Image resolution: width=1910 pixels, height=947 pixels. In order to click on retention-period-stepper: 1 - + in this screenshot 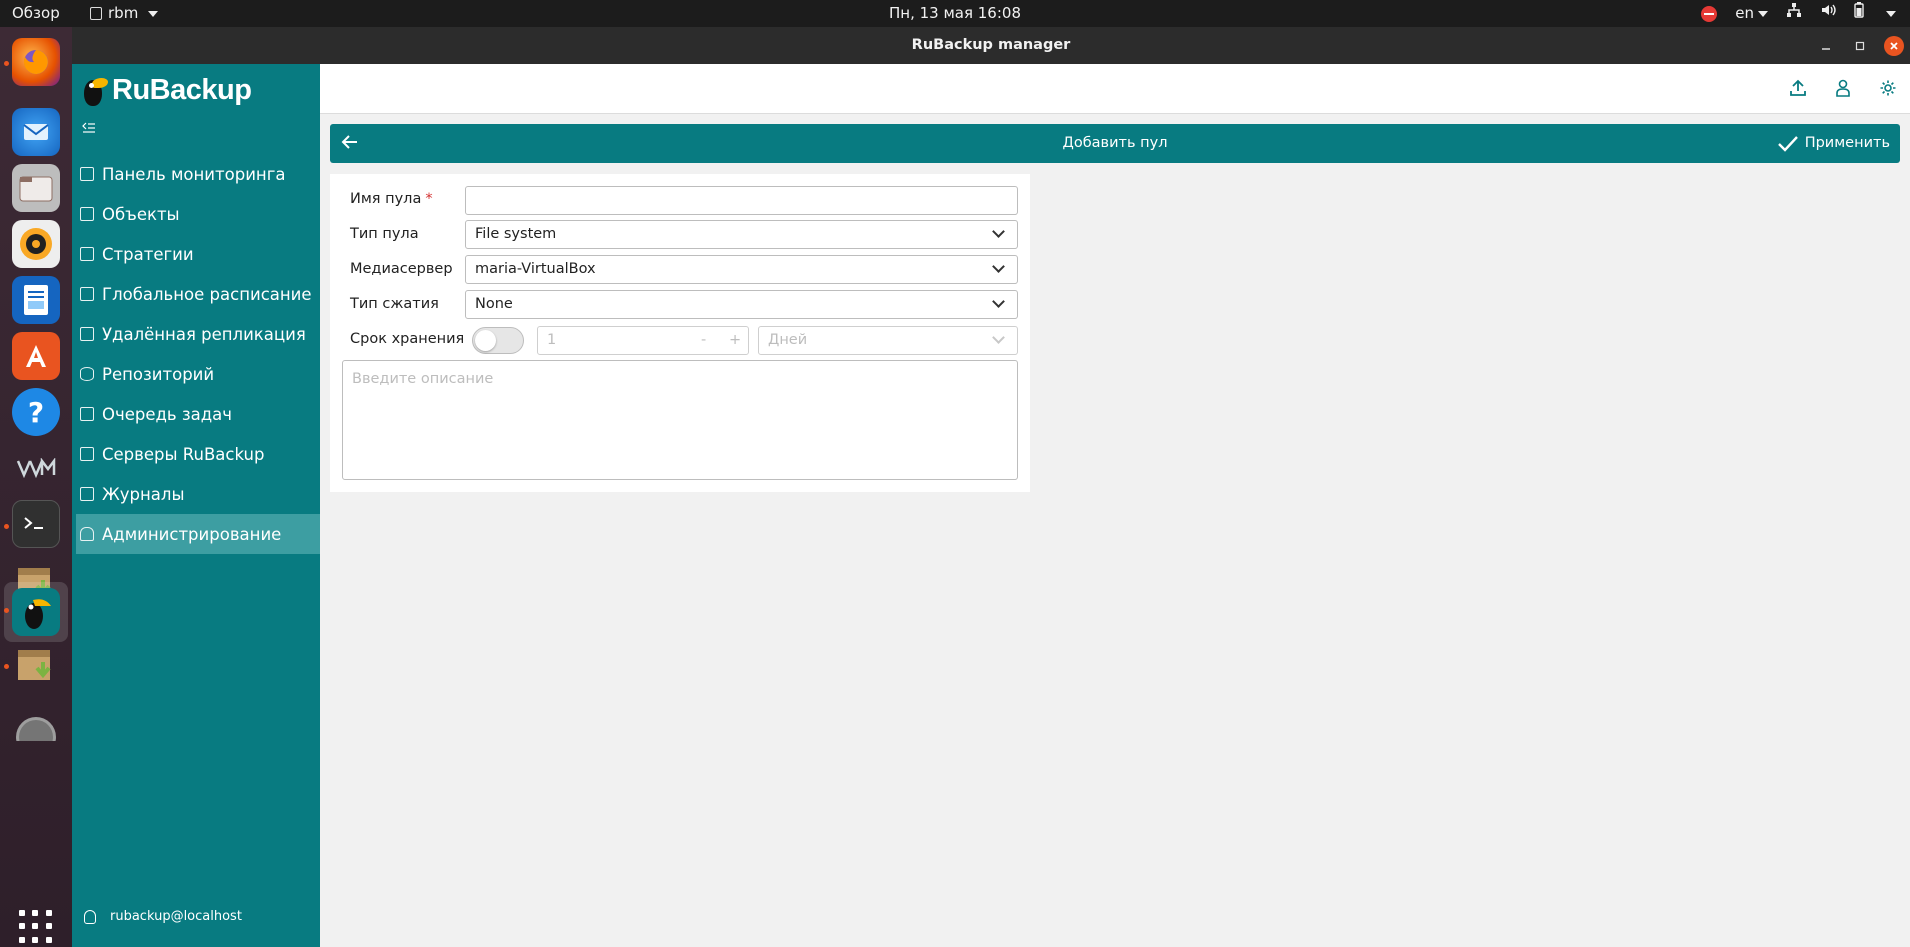, I will do `click(643, 340)`.